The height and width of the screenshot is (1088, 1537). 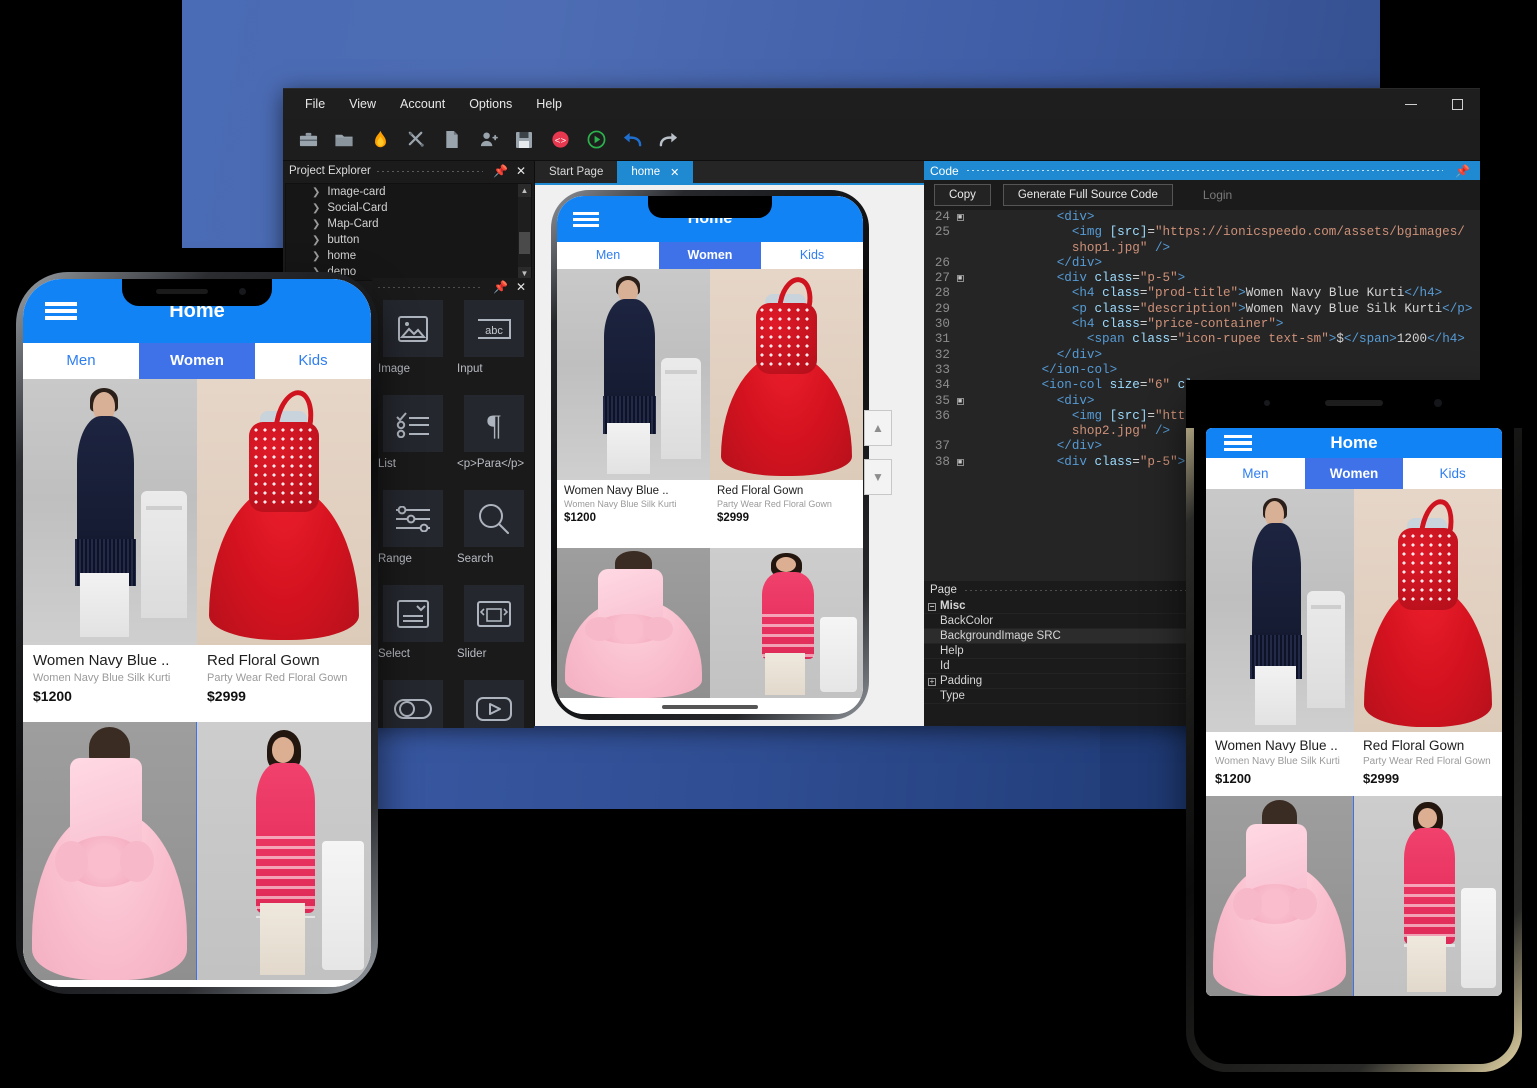 I want to click on image-icon, so click(x=412, y=328).